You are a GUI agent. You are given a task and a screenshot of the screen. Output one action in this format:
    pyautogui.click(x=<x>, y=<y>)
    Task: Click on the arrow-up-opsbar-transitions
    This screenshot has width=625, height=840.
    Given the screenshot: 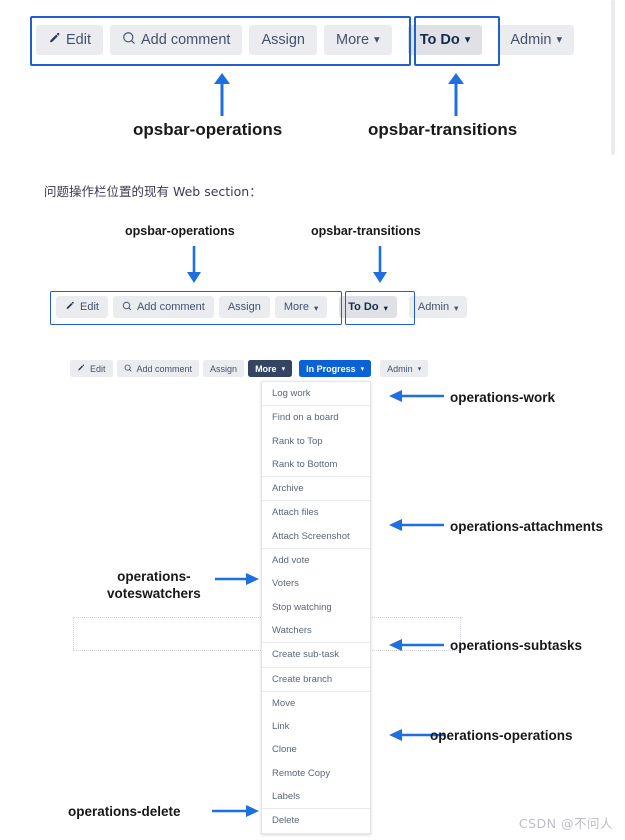 What is the action you would take?
    pyautogui.click(x=456, y=94)
    